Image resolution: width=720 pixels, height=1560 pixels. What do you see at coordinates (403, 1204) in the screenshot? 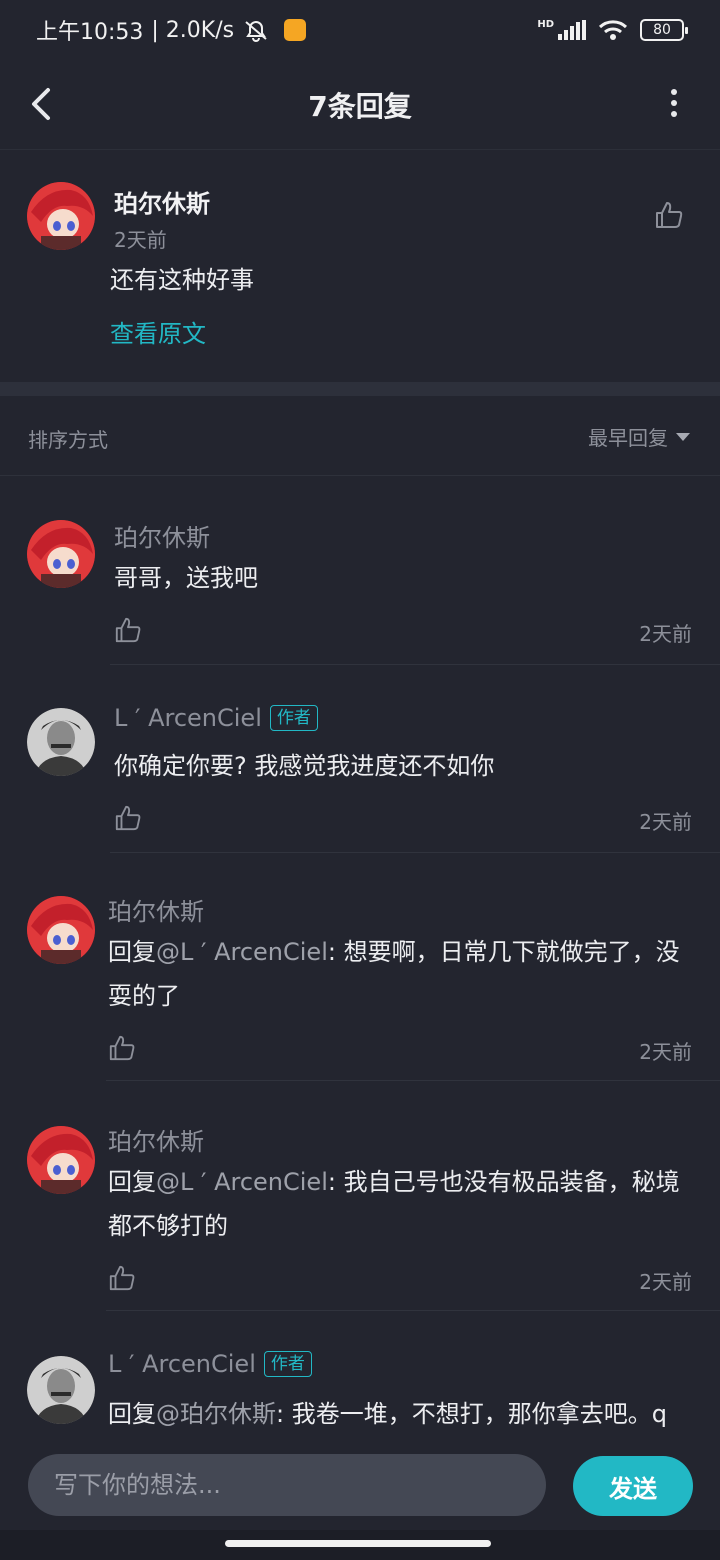
I see `reply-text: 回复@L ′ ArcenCiel: 我自己号也没有极品装备，秘境都不够打的` at bounding box center [403, 1204].